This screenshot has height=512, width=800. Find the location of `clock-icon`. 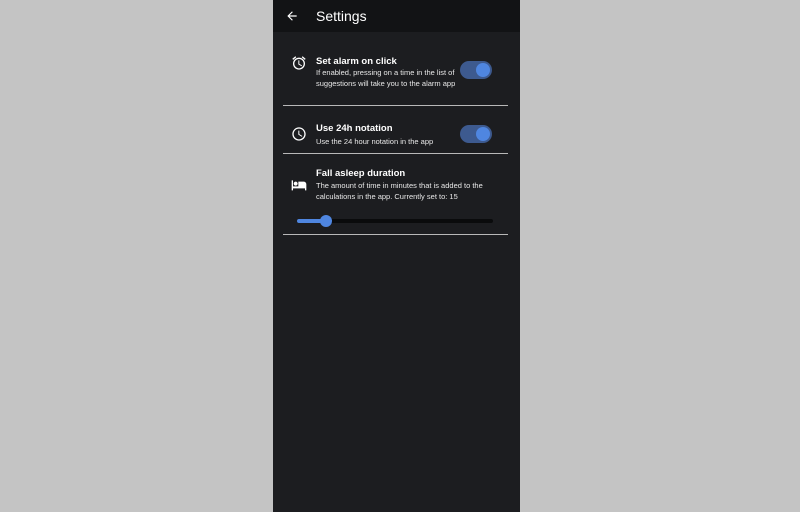

clock-icon is located at coordinates (299, 134).